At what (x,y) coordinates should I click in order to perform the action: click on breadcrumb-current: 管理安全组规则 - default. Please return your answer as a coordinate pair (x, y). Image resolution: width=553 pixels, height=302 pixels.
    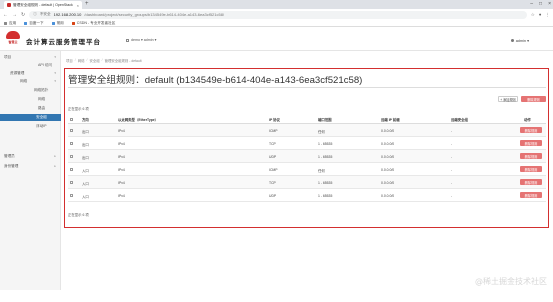
    Looking at the image, I should click on (123, 61).